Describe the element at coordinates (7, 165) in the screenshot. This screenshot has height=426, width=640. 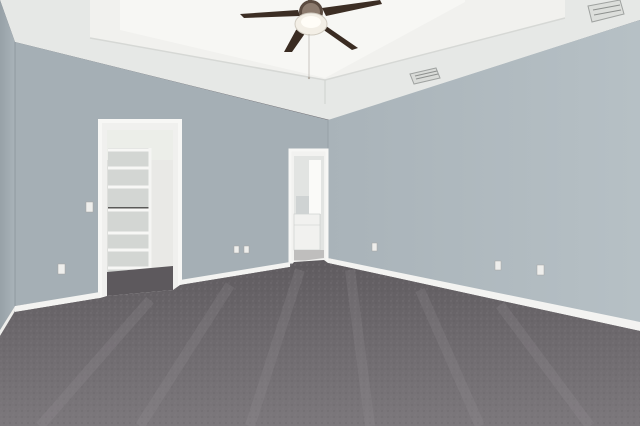
I see `left-wall` at that location.